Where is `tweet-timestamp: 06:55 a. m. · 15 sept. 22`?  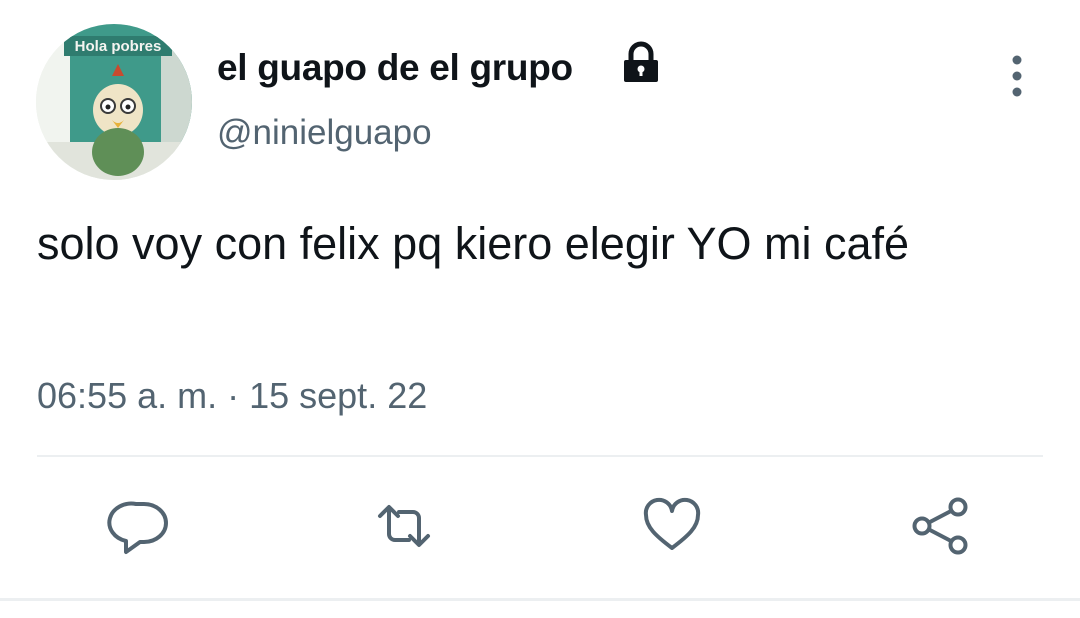 tweet-timestamp: 06:55 a. m. · 15 sept. 22 is located at coordinates (232, 396).